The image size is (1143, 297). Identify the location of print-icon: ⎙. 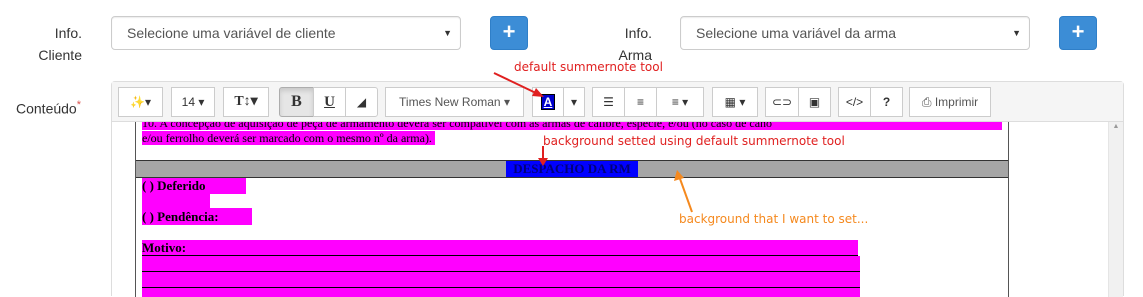
(926, 102).